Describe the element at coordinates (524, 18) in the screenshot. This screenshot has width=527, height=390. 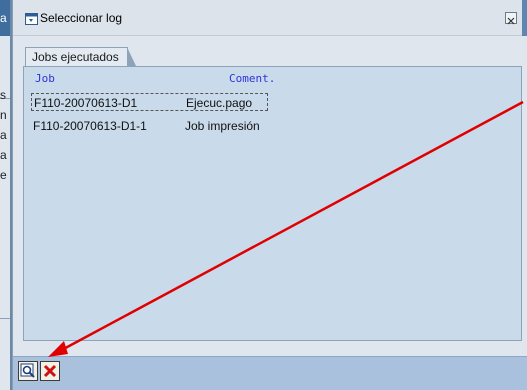
I see `background-window-edge-right` at that location.